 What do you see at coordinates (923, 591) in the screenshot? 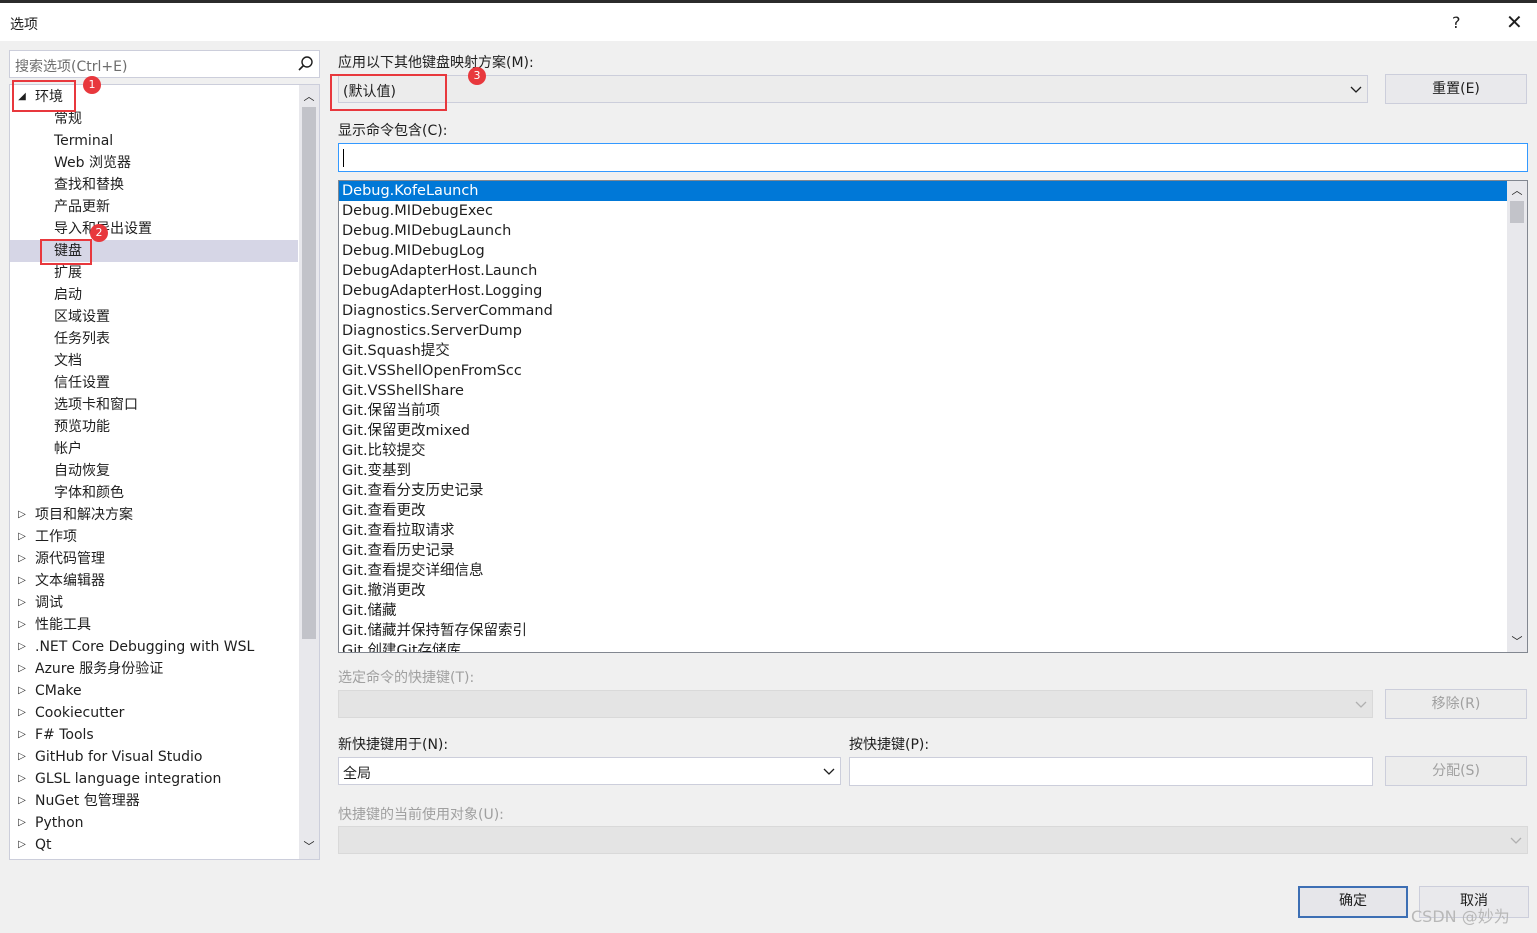
I see `command-list-item: Git.撤消更改` at bounding box center [923, 591].